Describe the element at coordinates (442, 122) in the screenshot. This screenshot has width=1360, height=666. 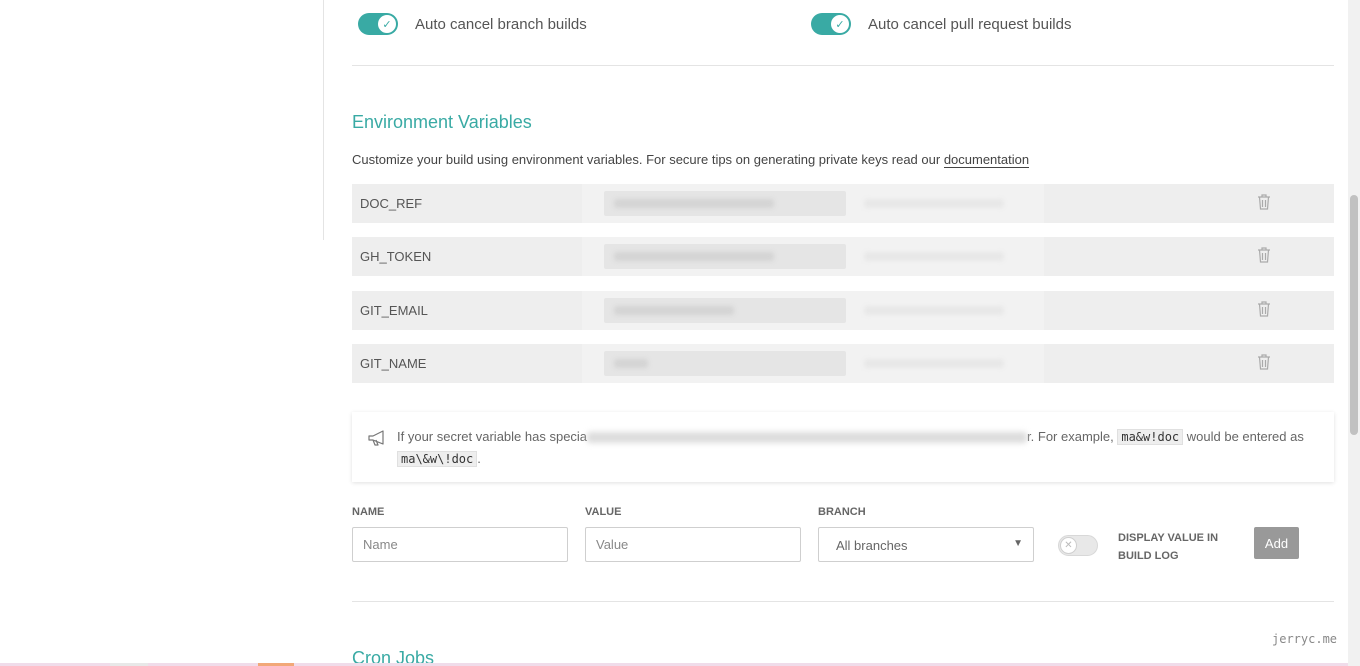
I see `env-section-title: Environment Variables` at that location.